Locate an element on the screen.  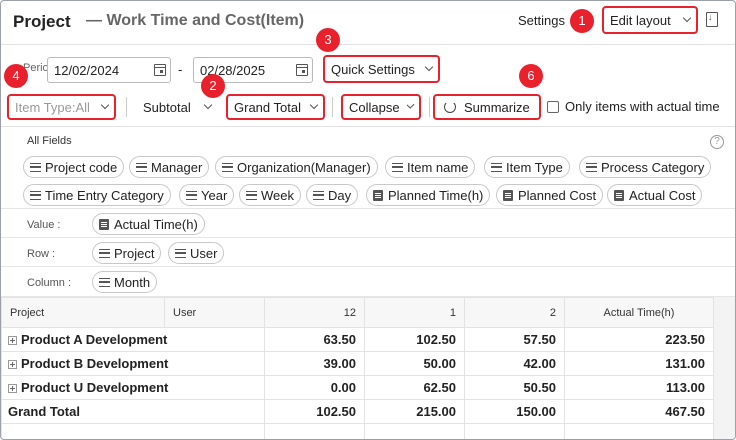
field-chip-label: Day is located at coordinates (340, 195).